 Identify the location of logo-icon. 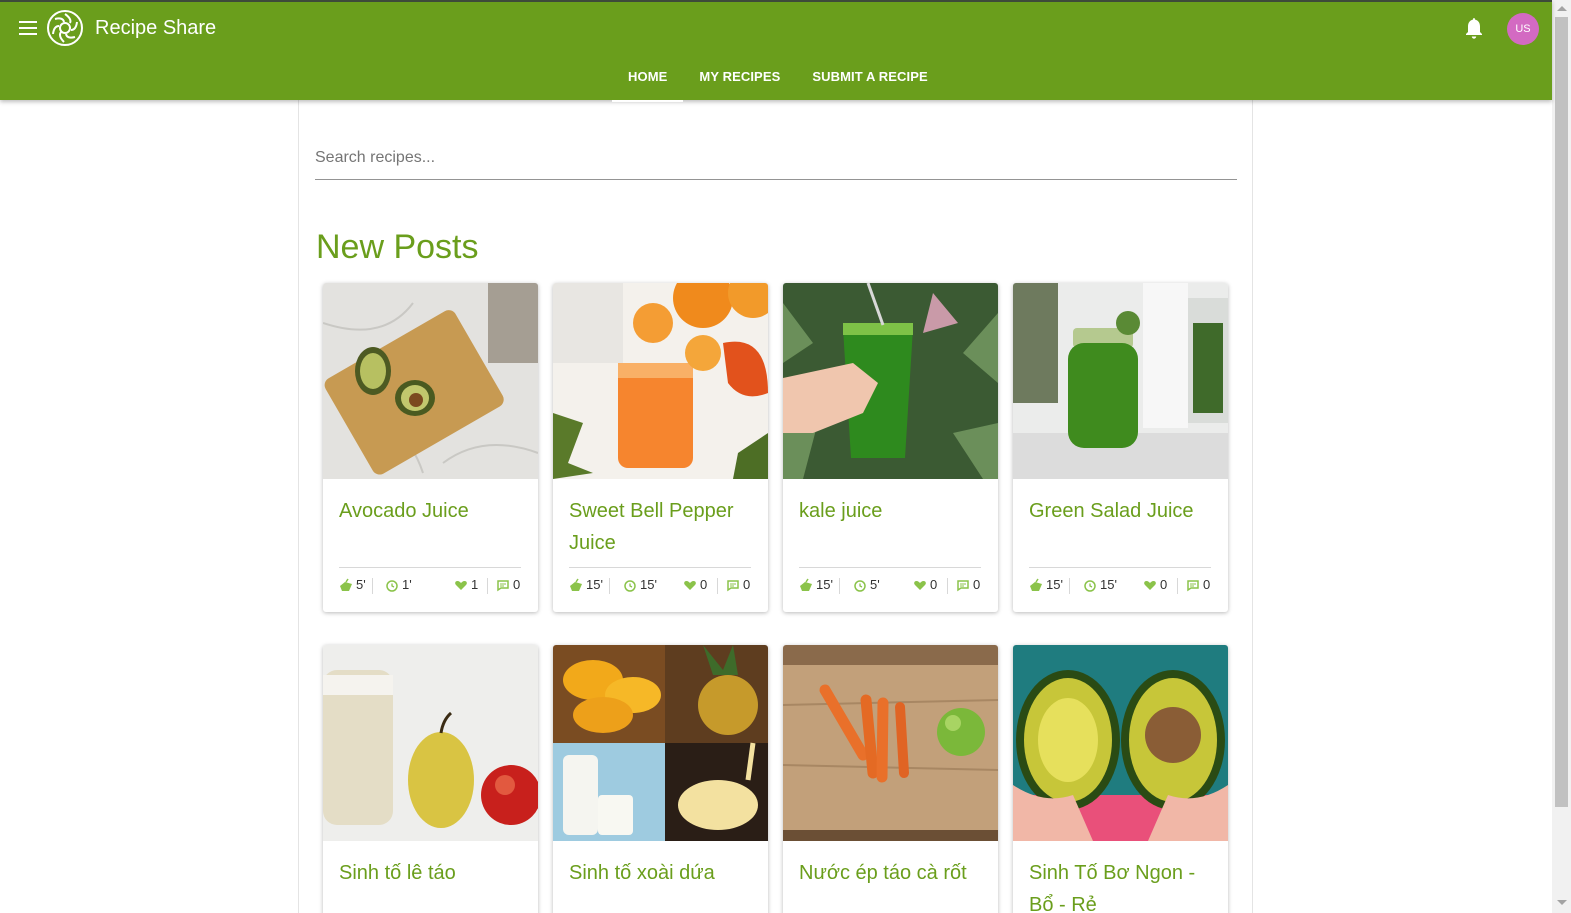
(65, 28).